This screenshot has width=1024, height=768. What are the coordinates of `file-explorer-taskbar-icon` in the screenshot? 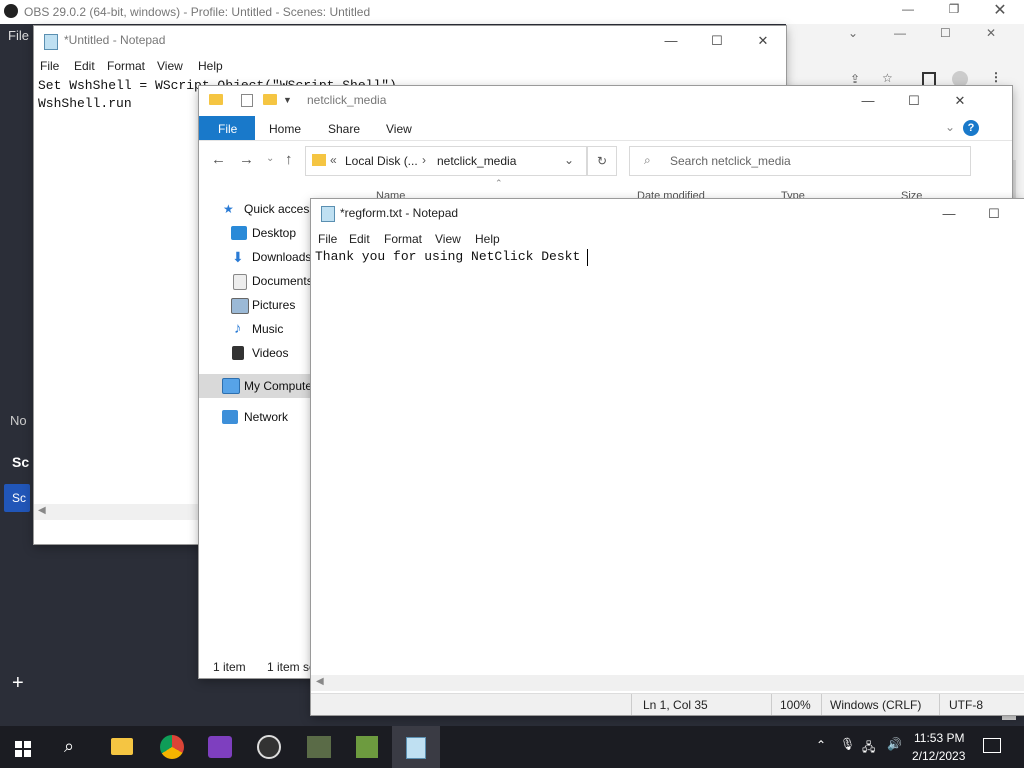 It's located at (122, 746).